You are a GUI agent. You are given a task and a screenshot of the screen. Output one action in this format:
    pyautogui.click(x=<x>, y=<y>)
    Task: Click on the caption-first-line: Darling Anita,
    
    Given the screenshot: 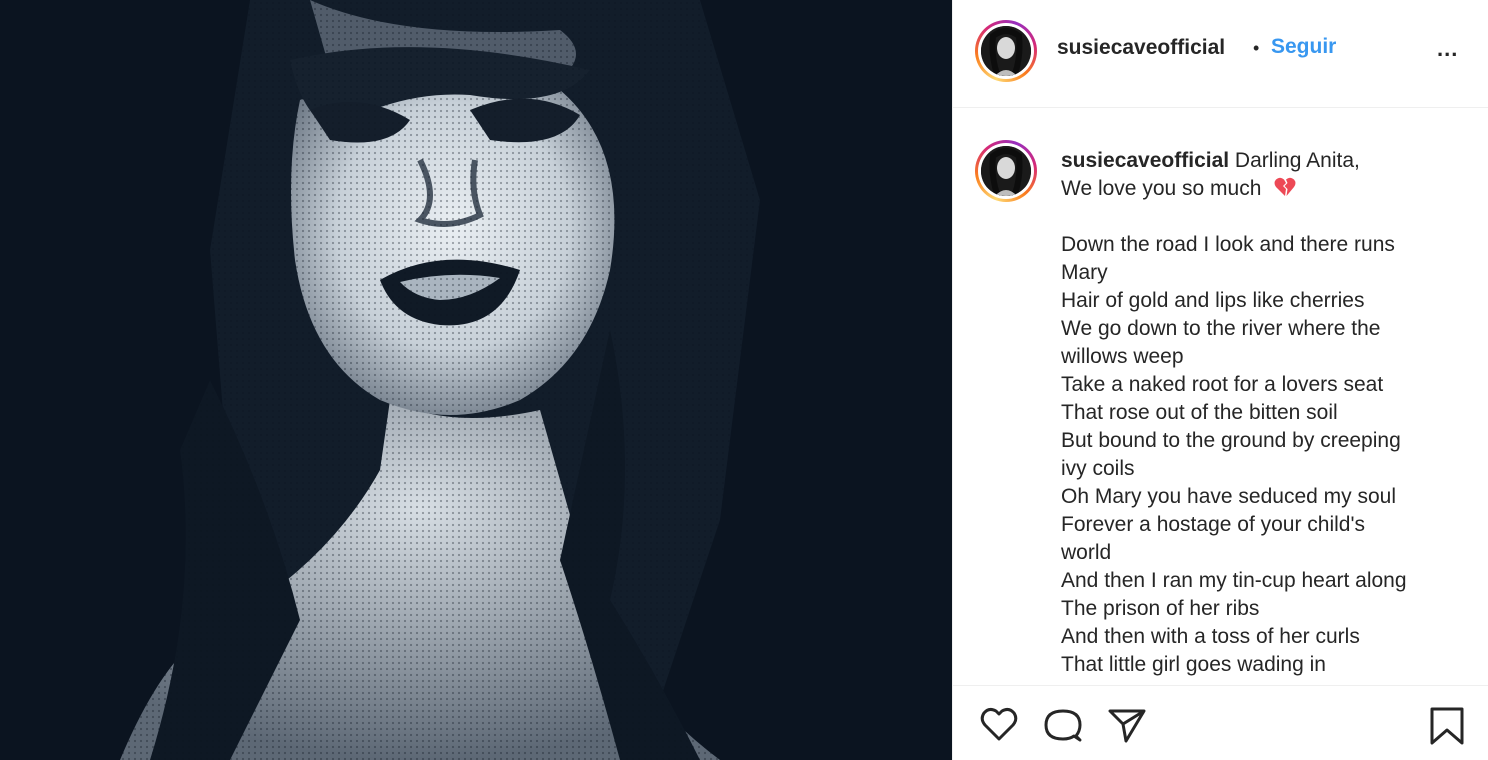 What is the action you would take?
    pyautogui.click(x=1294, y=160)
    